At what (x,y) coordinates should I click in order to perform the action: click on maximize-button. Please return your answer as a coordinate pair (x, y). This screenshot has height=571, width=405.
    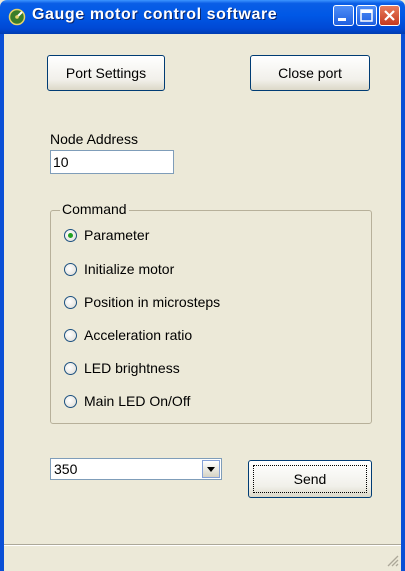
    Looking at the image, I should click on (366, 15).